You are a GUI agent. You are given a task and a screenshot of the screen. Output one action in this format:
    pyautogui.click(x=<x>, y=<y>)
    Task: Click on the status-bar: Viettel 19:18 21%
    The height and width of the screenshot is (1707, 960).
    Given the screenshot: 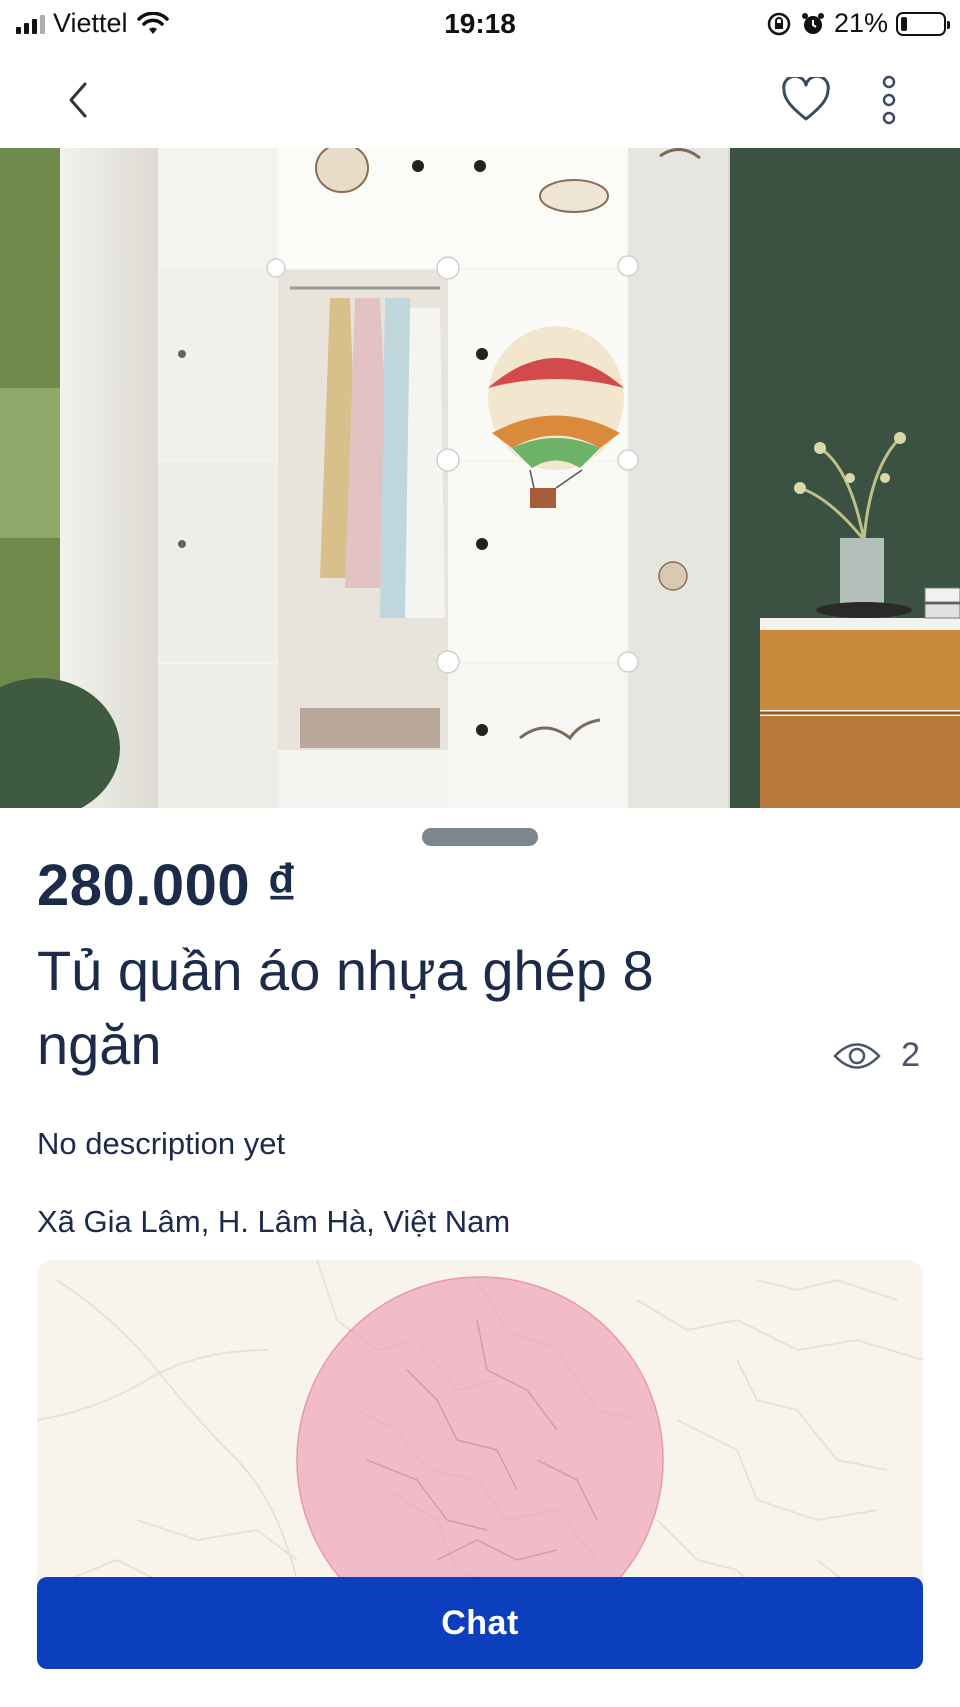 What is the action you would take?
    pyautogui.click(x=480, y=26)
    